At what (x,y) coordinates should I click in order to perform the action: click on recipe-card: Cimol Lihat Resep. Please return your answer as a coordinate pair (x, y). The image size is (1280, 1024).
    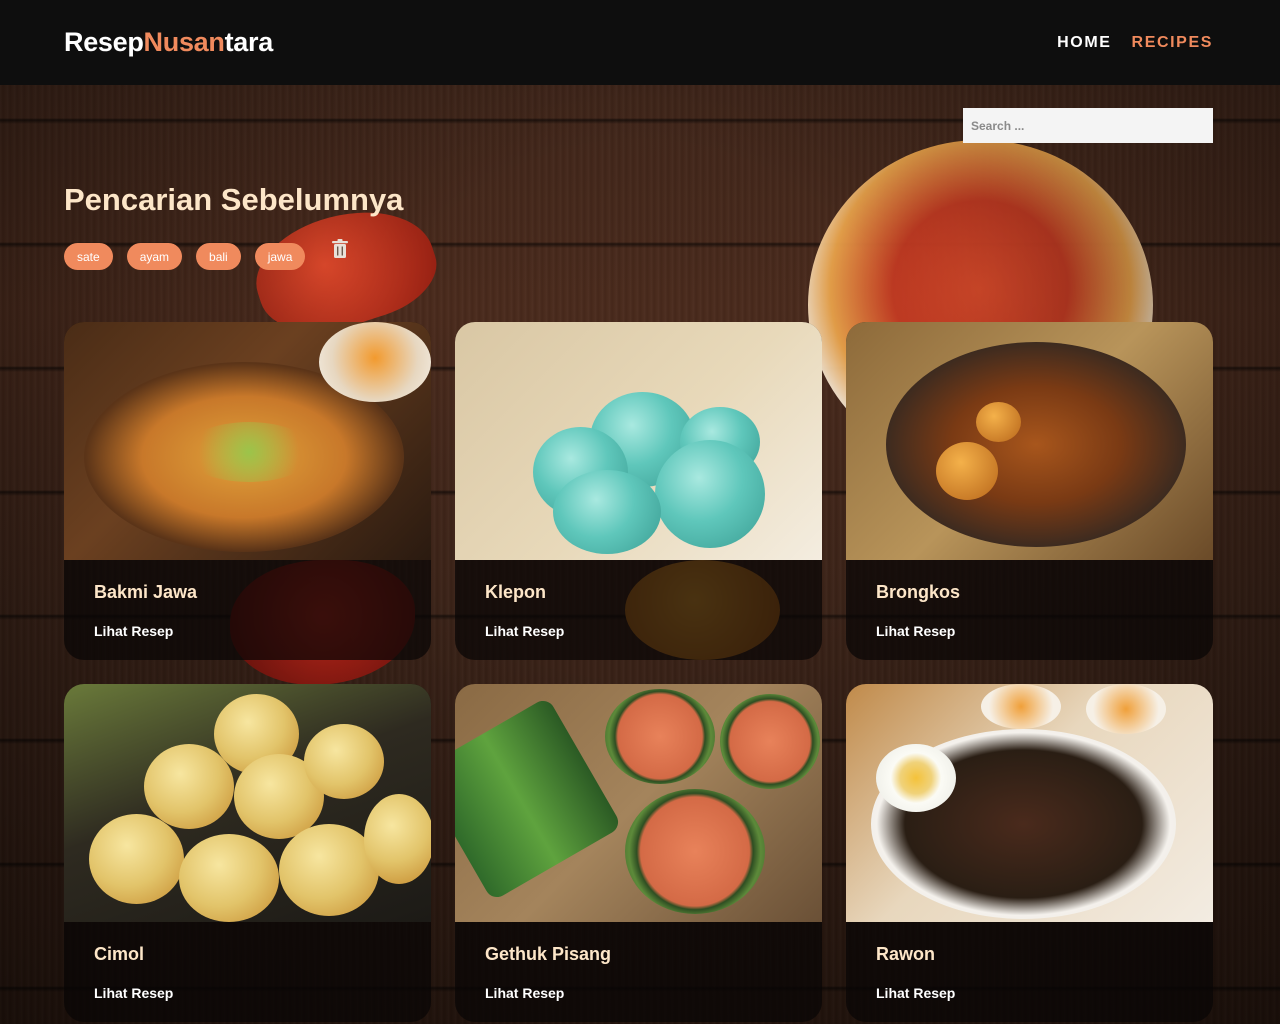
    Looking at the image, I should click on (247, 853).